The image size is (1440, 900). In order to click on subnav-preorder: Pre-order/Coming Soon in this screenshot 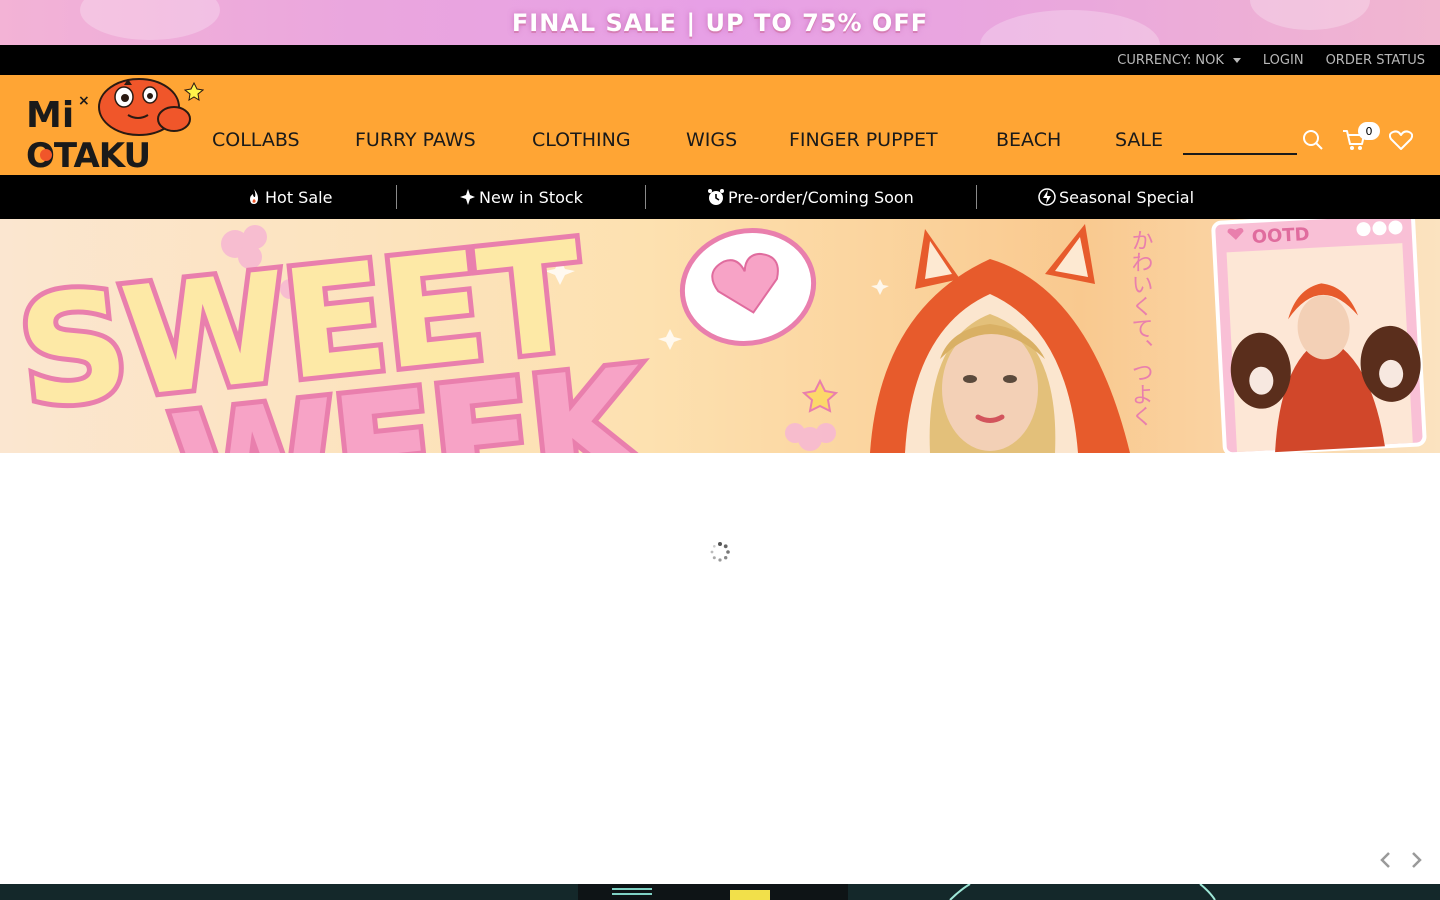, I will do `click(810, 197)`.